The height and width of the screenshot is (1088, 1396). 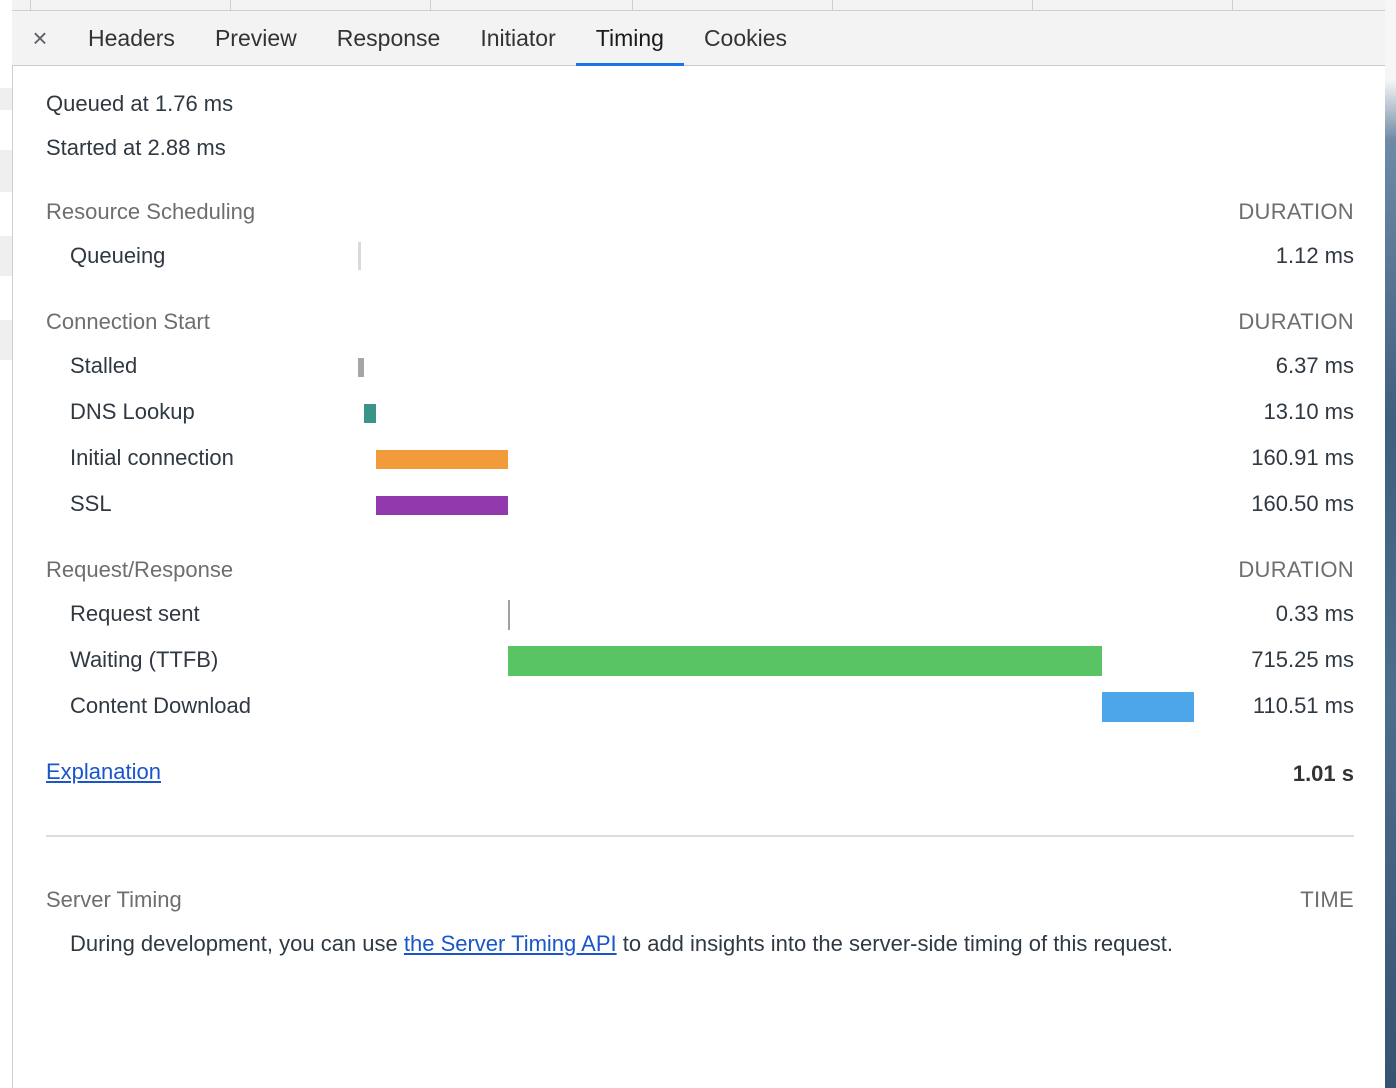 What do you see at coordinates (630, 38) in the screenshot?
I see `tab-timing: Timing` at bounding box center [630, 38].